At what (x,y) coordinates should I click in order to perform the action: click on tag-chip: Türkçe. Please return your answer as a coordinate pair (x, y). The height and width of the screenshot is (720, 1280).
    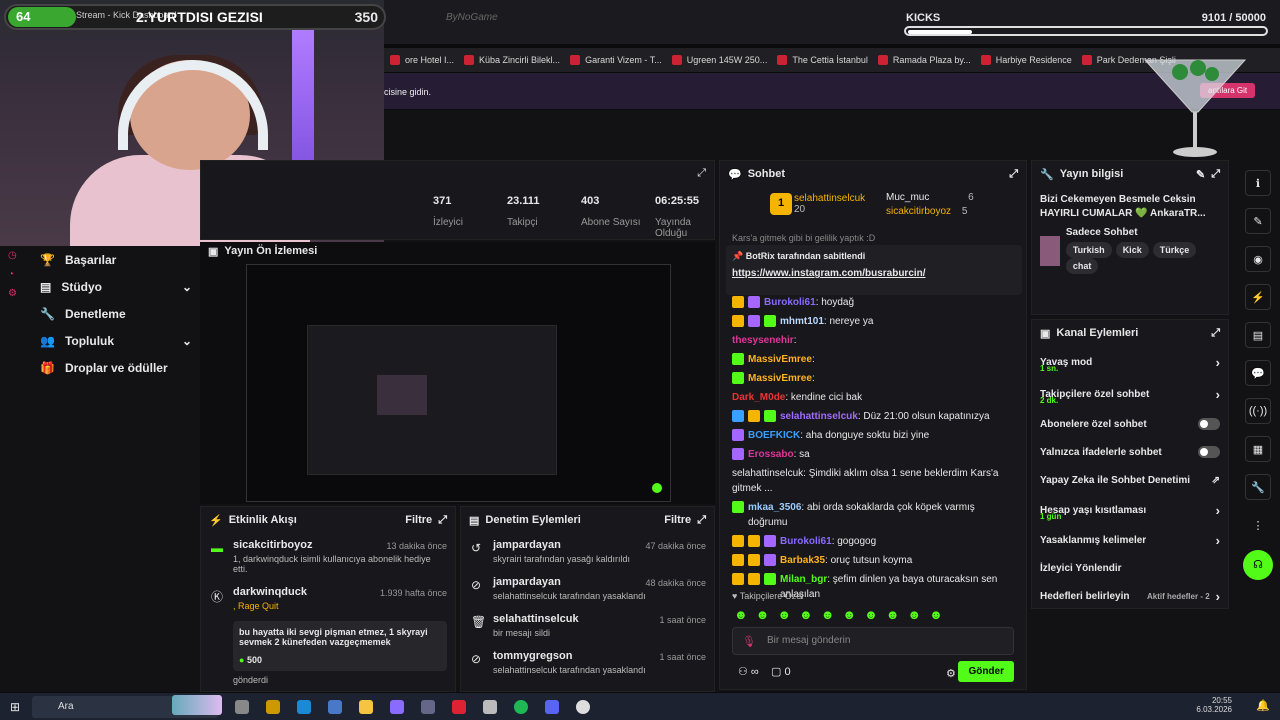
    Looking at the image, I should click on (1174, 250).